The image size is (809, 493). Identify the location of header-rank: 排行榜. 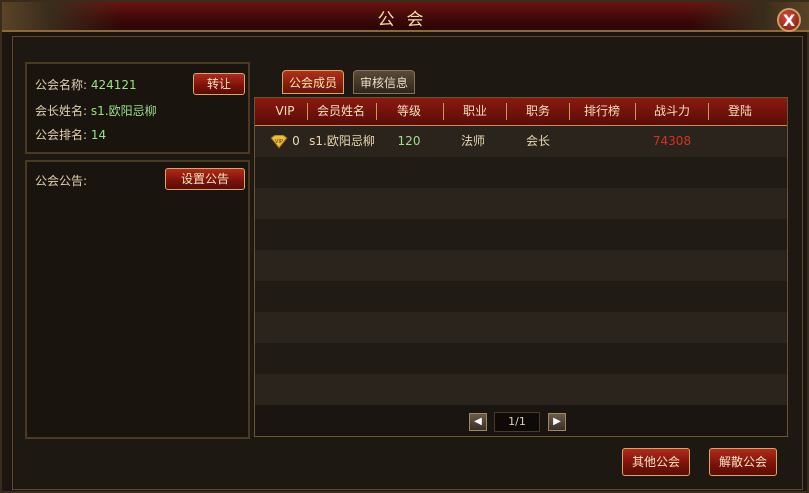
(602, 111).